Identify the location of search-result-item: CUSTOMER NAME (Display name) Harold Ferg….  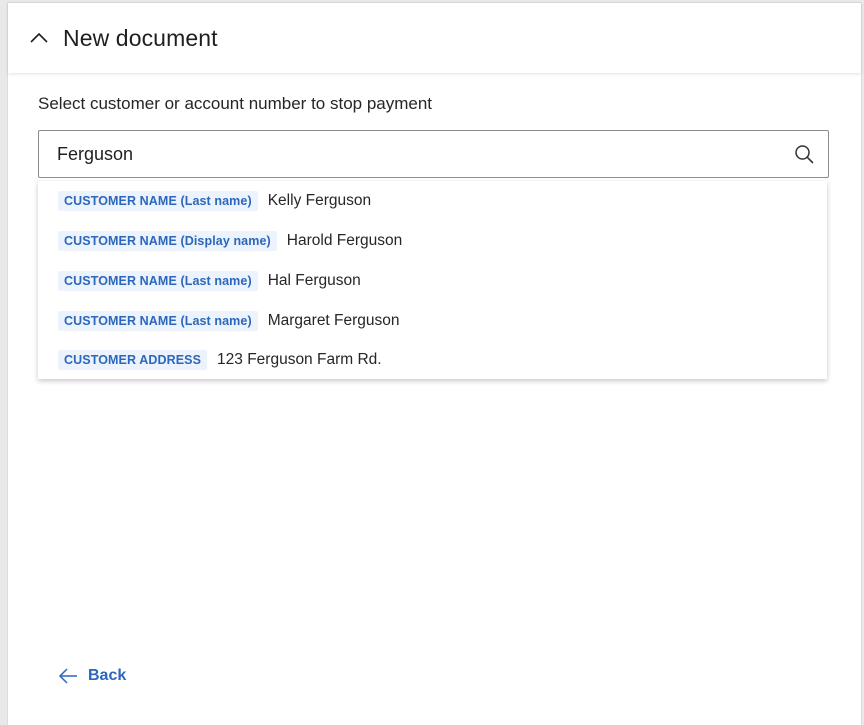
(230, 241).